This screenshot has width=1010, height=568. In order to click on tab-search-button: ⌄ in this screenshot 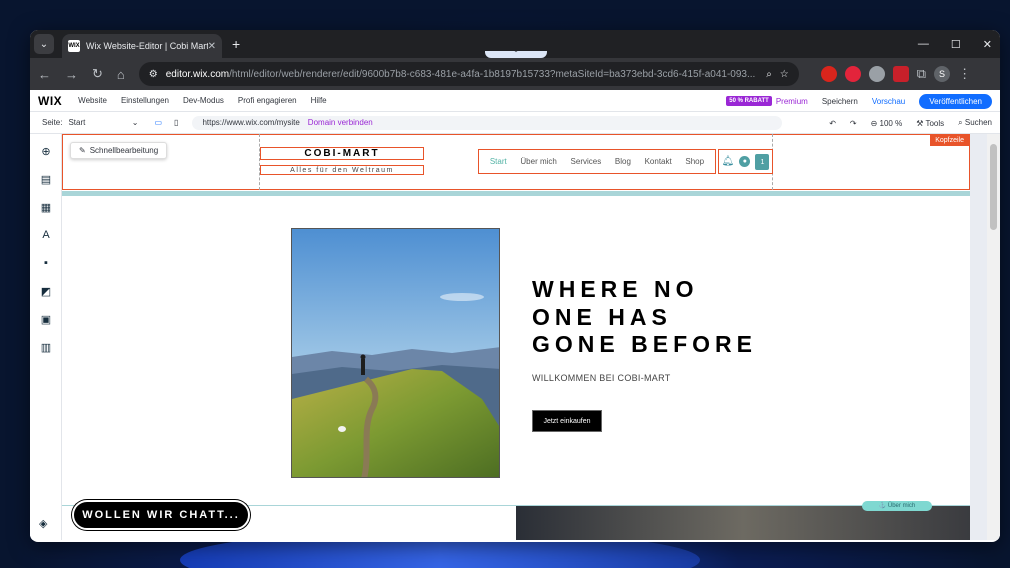, I will do `click(44, 44)`.